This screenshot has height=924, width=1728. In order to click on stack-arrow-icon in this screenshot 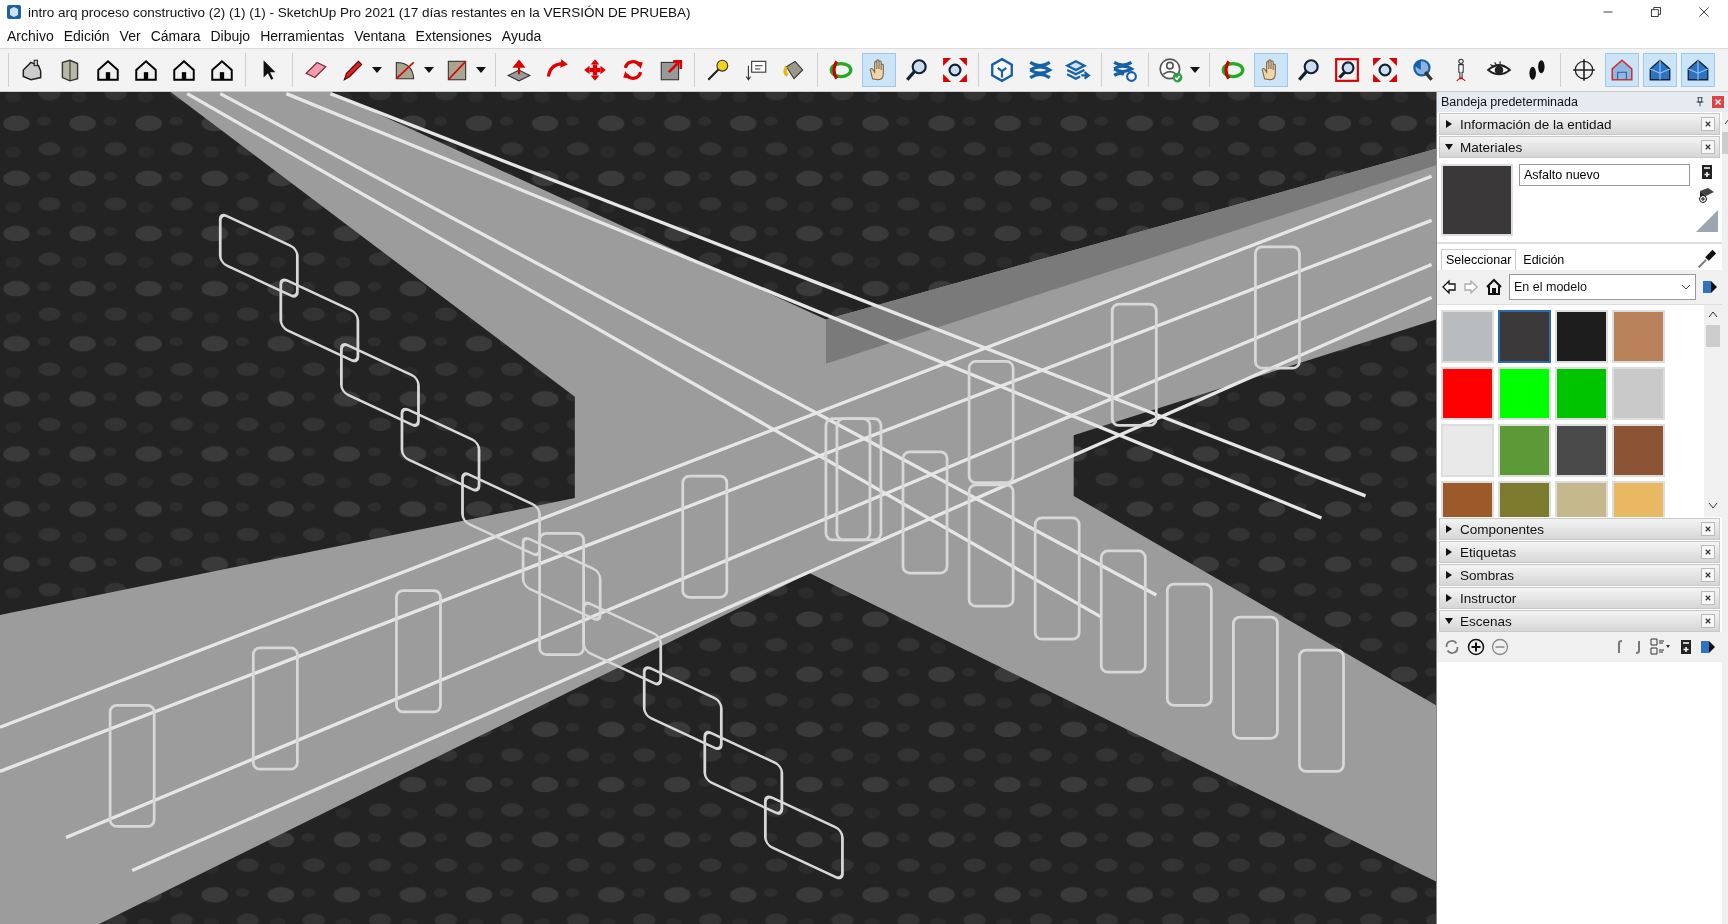, I will do `click(1078, 70)`.